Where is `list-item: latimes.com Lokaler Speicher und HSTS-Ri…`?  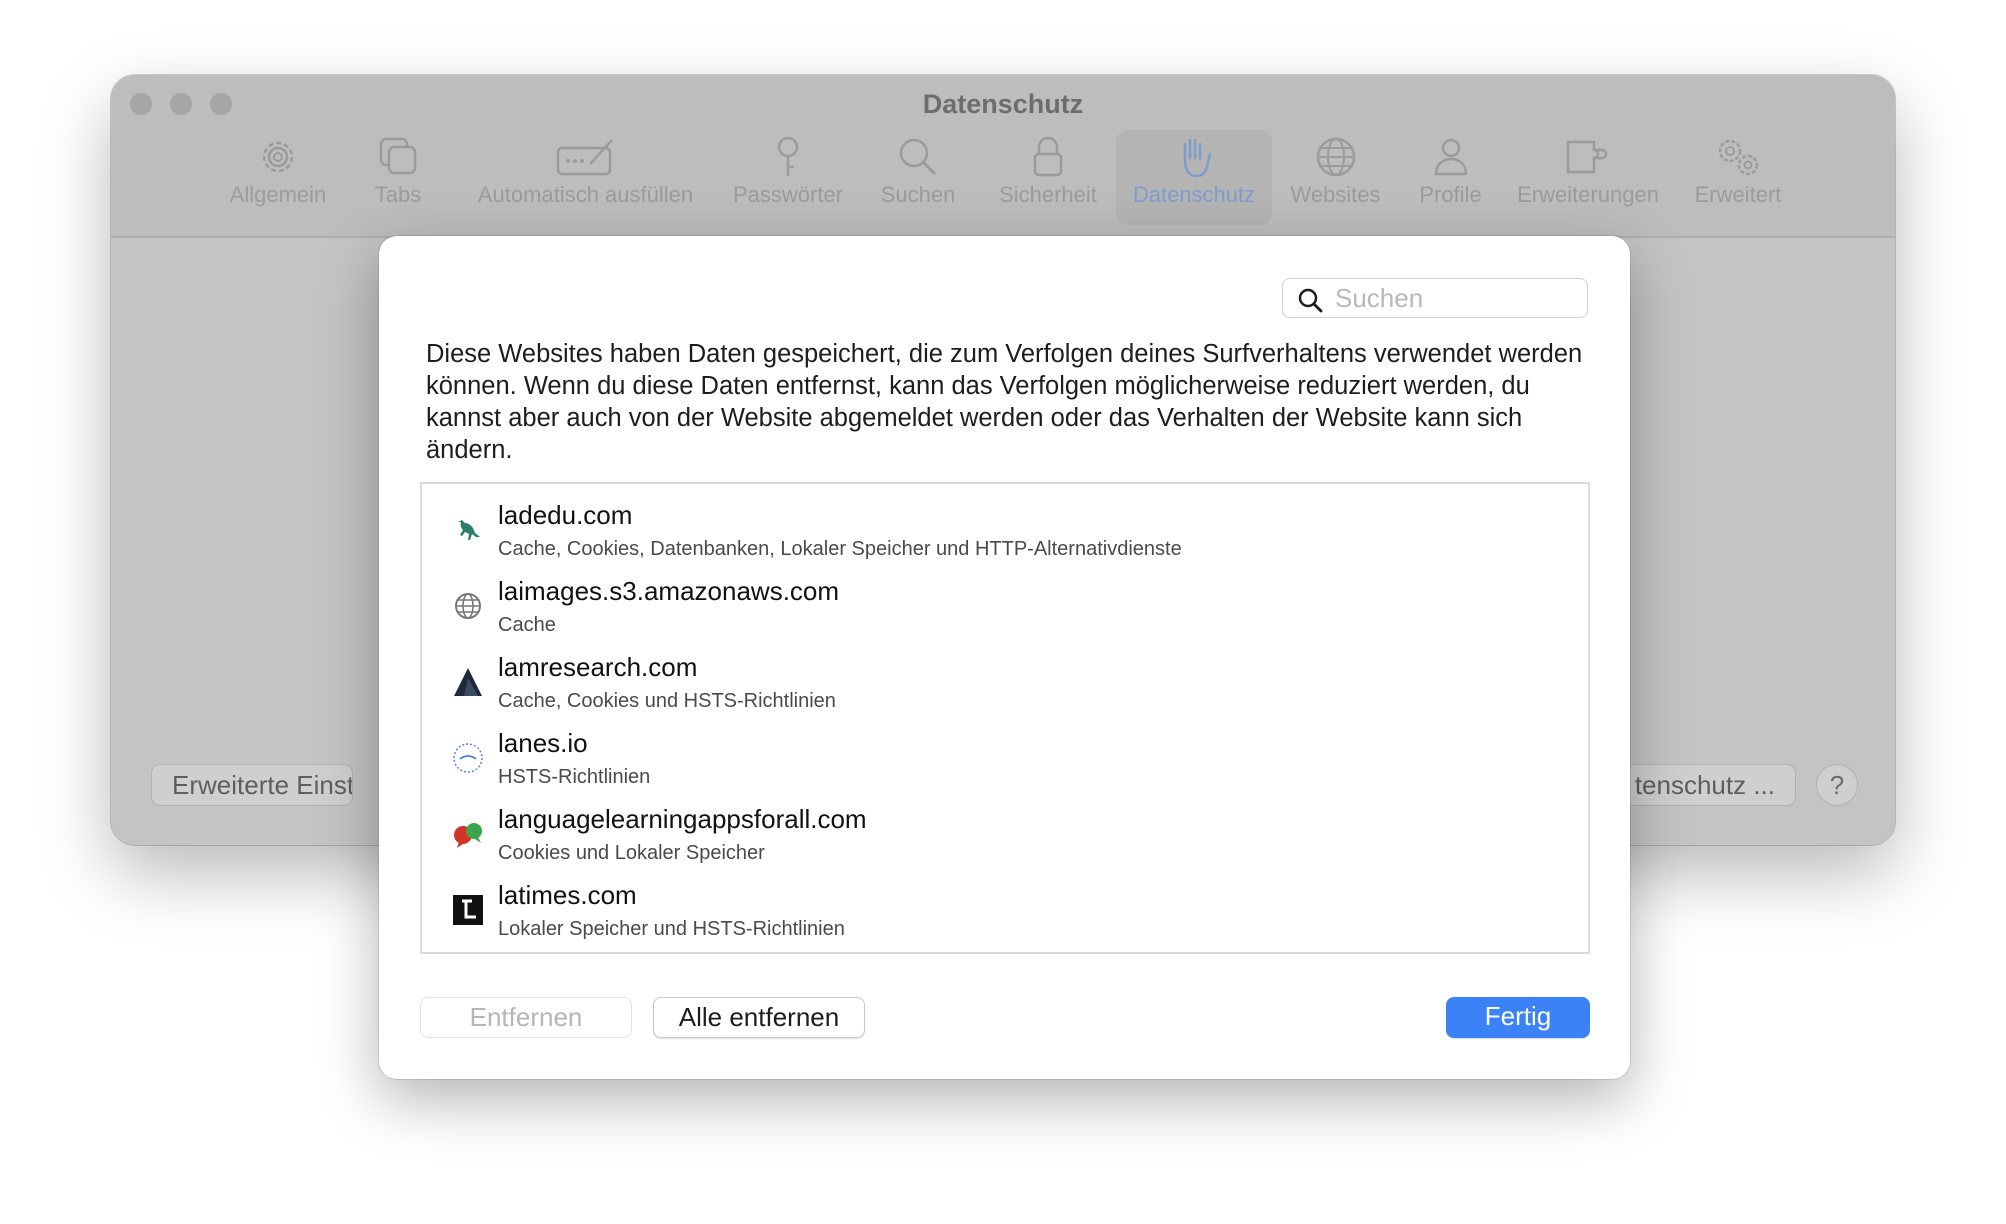 list-item: latimes.com Lokaler Speicher und HSTS-Ri… is located at coordinates (1005, 902).